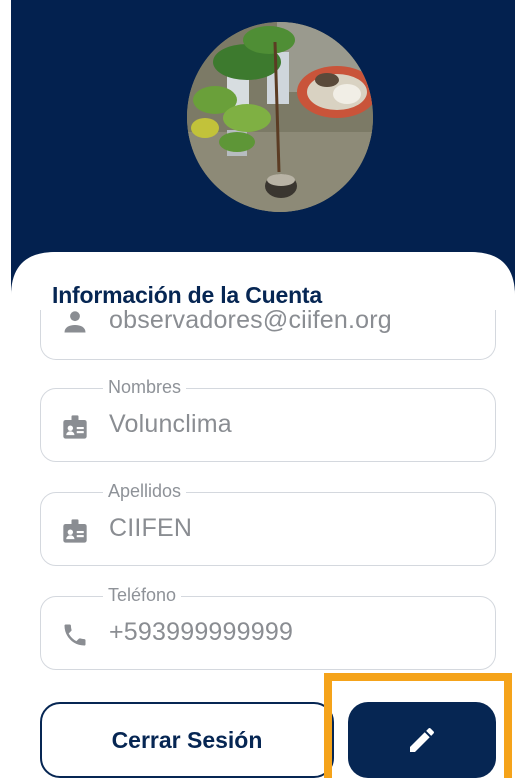 The width and height of the screenshot is (515, 778). I want to click on first-name-value: Volunclima, so click(170, 424).